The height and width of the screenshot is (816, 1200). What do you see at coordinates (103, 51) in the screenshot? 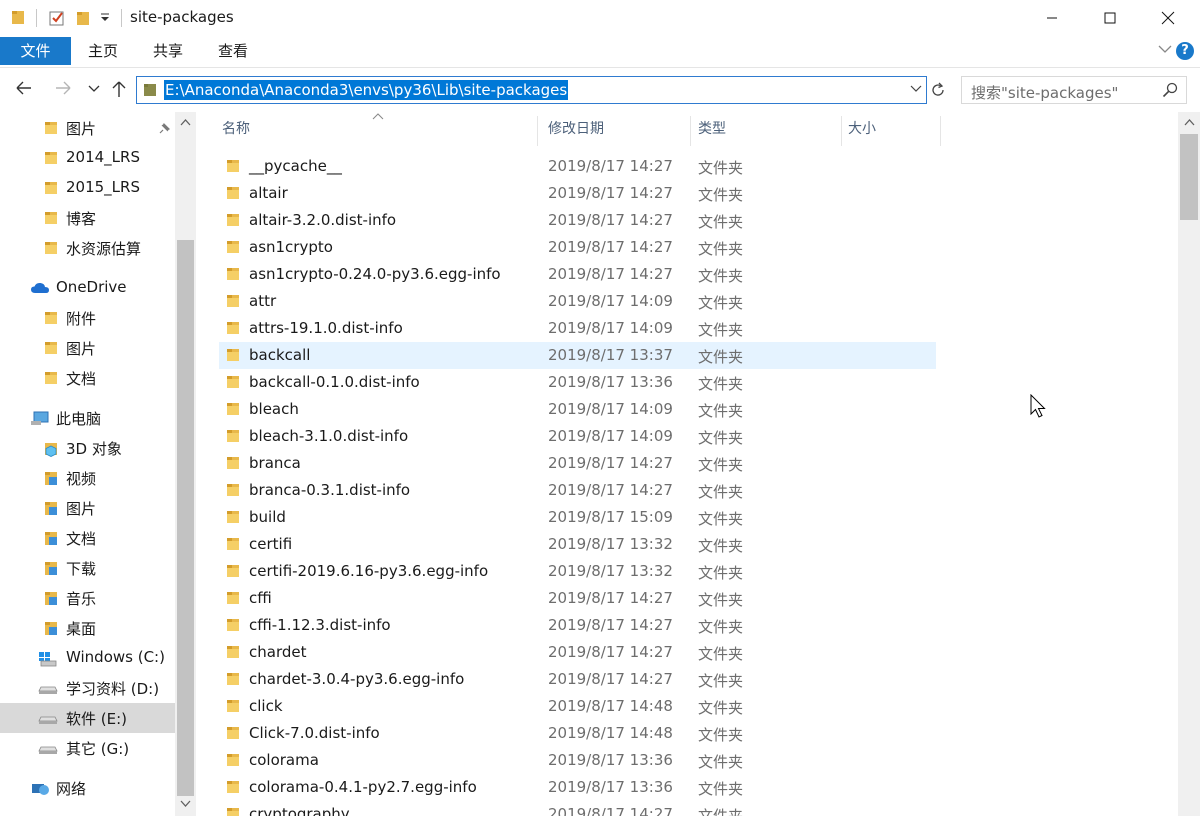
I see `tab-home: 主页` at bounding box center [103, 51].